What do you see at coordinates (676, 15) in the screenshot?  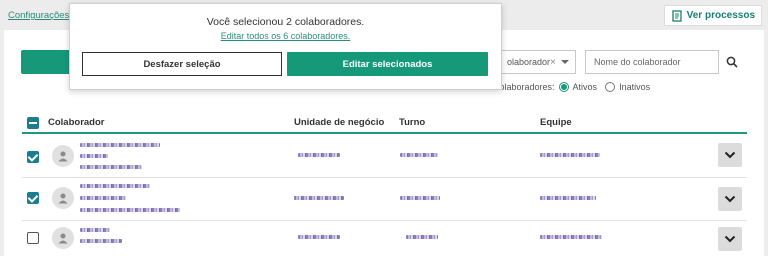 I see `document-icon` at bounding box center [676, 15].